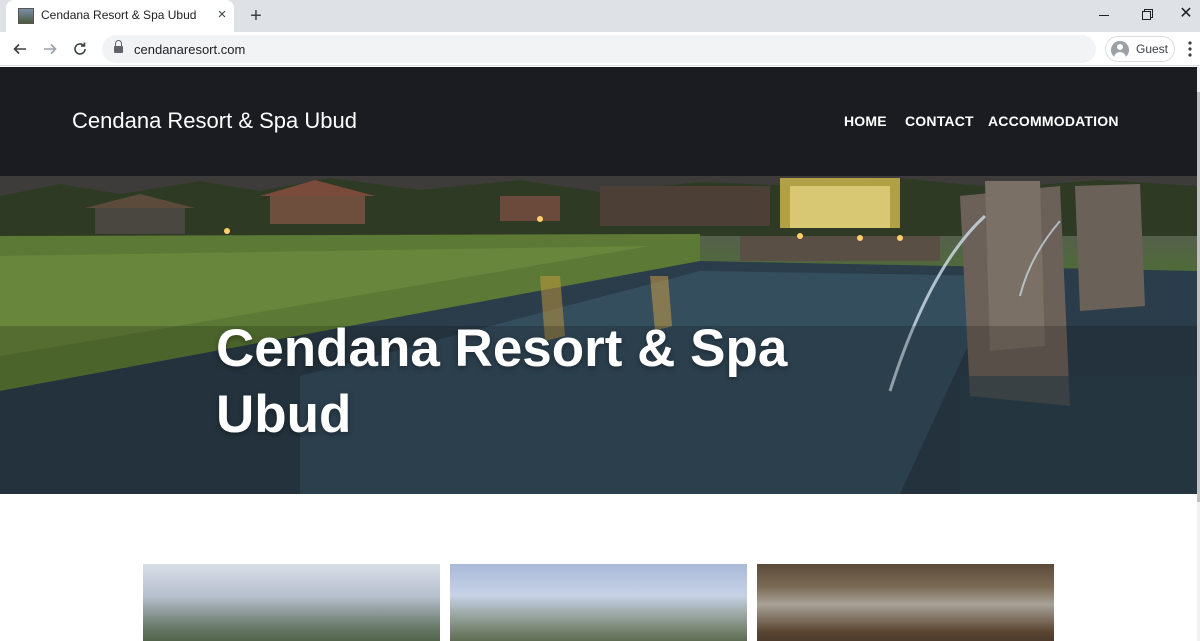 Image resolution: width=1200 pixels, height=641 pixels. What do you see at coordinates (26, 16) in the screenshot?
I see `favicon-icon` at bounding box center [26, 16].